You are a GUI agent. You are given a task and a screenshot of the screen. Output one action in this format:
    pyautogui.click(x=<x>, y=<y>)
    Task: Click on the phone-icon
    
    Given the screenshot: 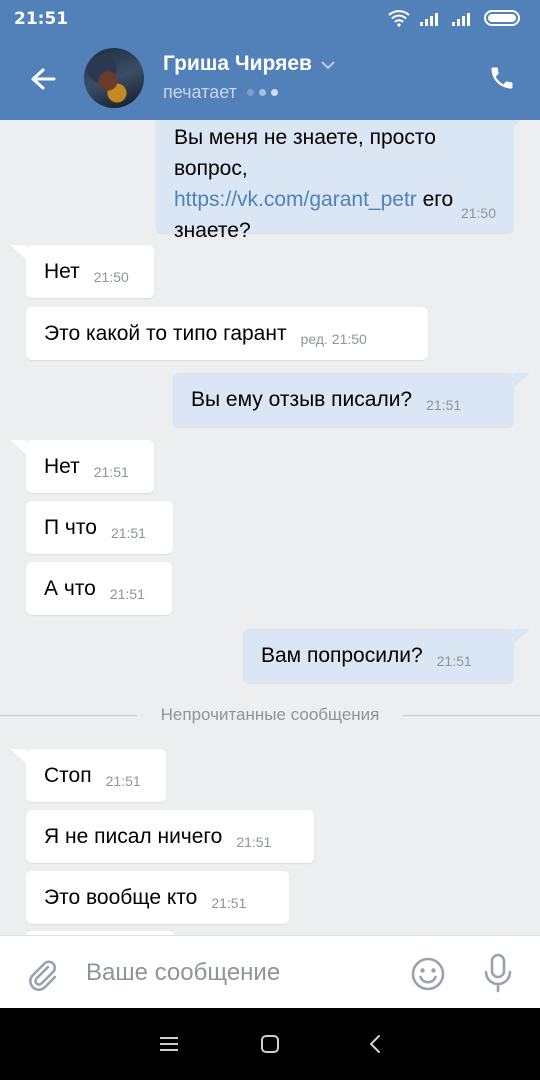 What is the action you would take?
    pyautogui.click(x=502, y=78)
    